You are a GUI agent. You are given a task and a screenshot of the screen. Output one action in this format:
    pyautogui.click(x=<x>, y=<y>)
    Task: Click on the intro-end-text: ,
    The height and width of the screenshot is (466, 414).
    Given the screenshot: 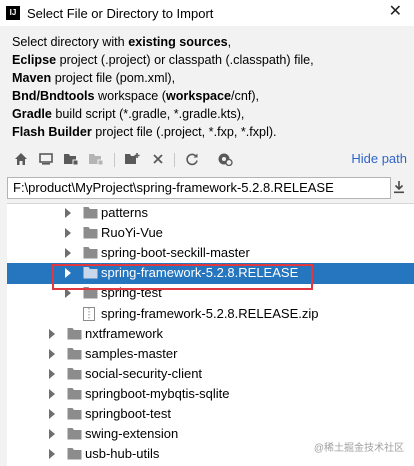 What is the action you would take?
    pyautogui.click(x=229, y=42)
    